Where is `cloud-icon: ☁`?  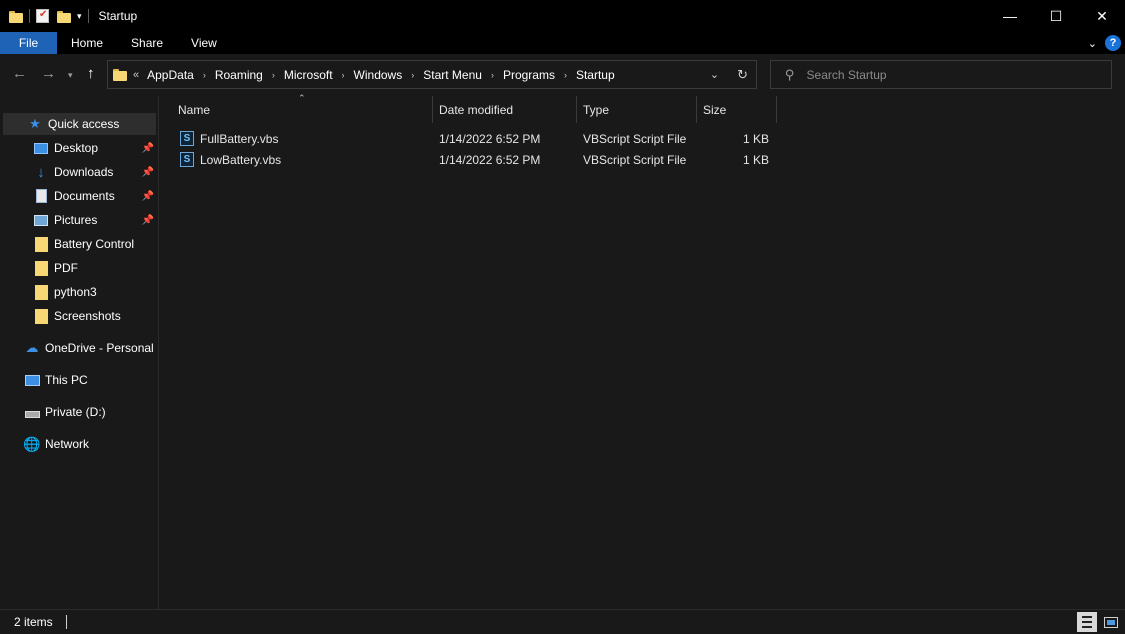
cloud-icon: ☁ is located at coordinates (32, 347).